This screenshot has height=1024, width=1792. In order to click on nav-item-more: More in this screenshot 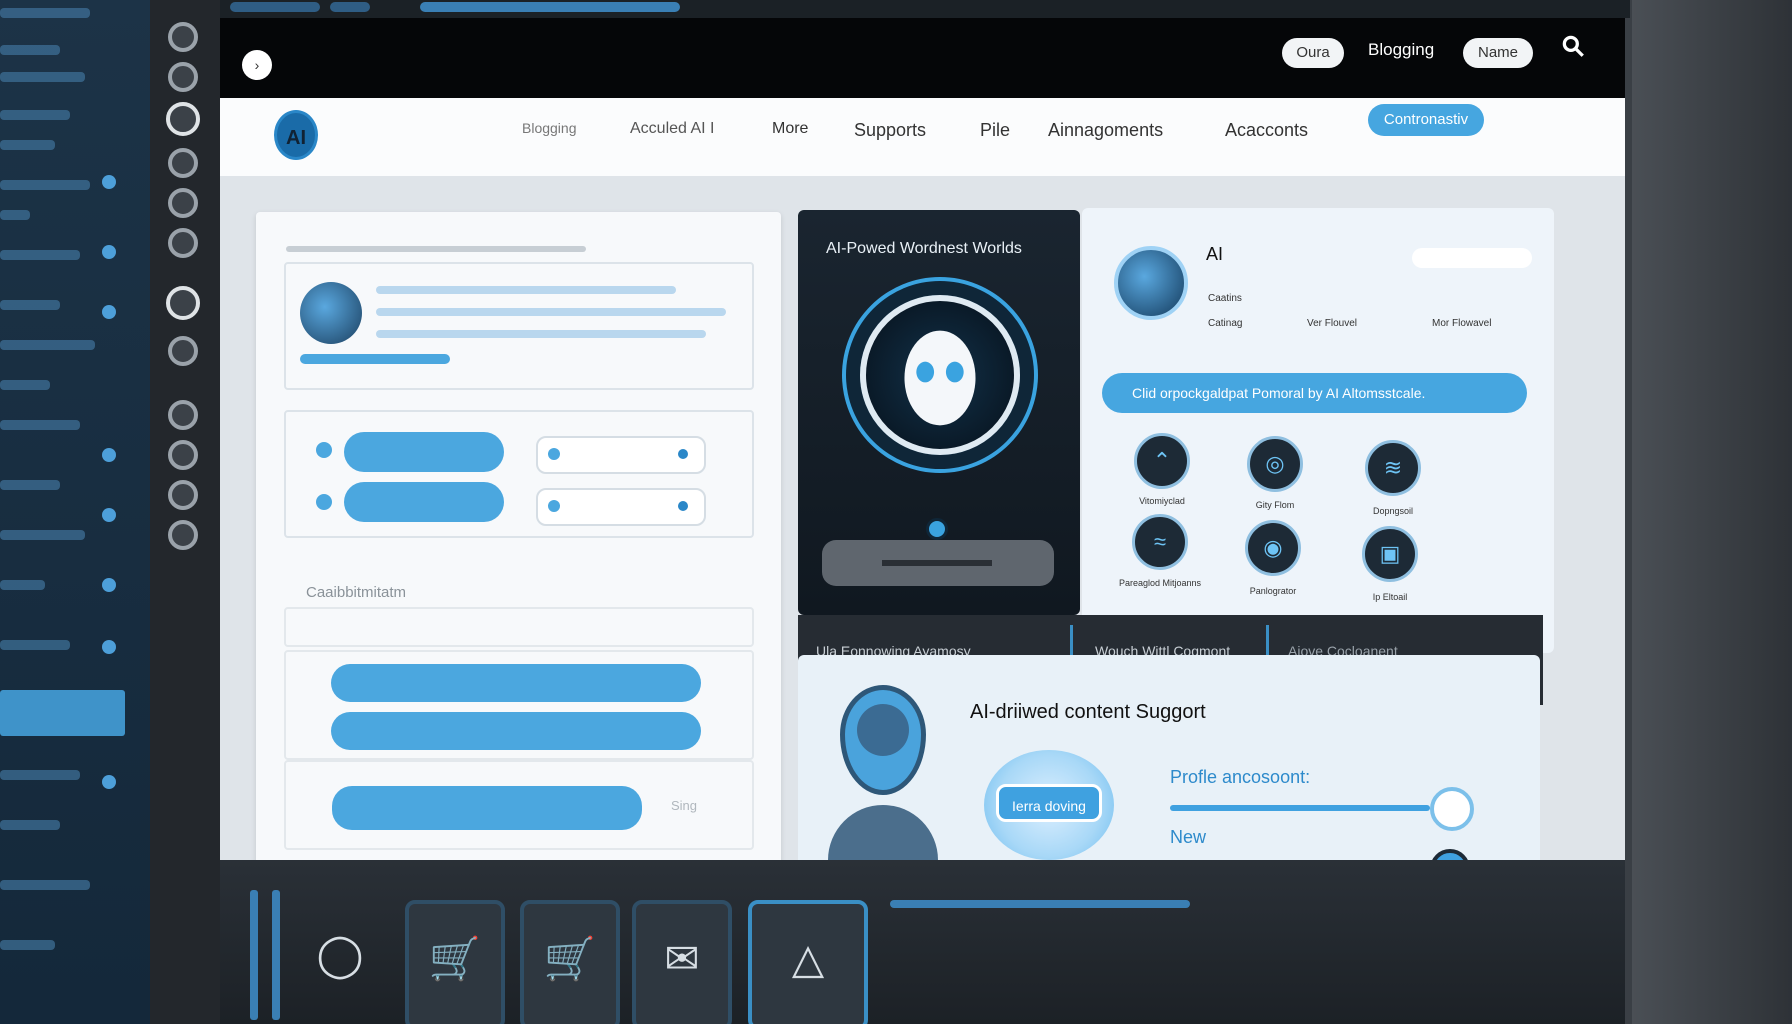, I will do `click(790, 129)`.